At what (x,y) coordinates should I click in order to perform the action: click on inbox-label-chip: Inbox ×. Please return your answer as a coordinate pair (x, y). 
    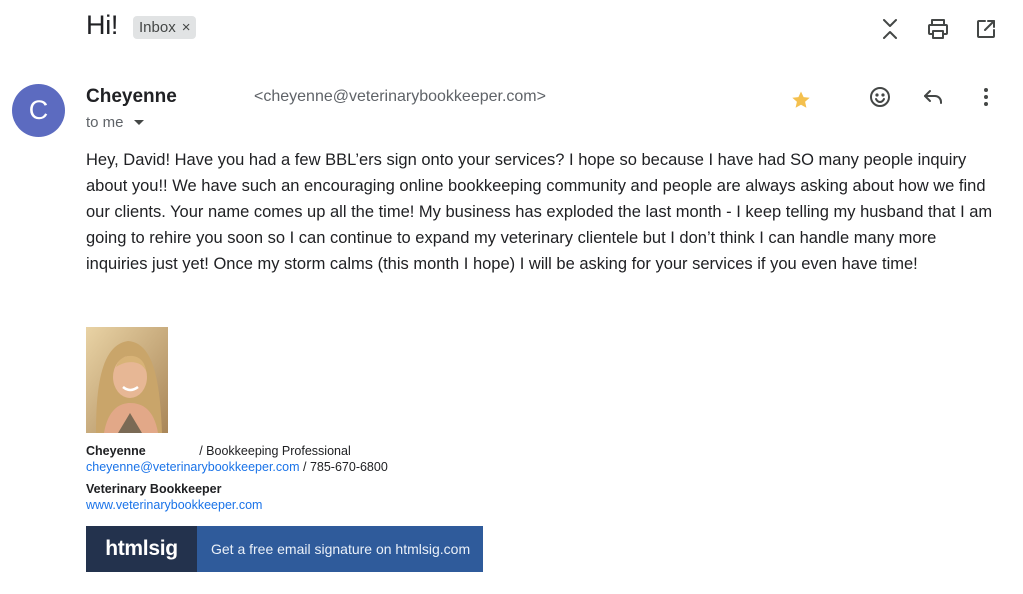
    Looking at the image, I should click on (165, 27).